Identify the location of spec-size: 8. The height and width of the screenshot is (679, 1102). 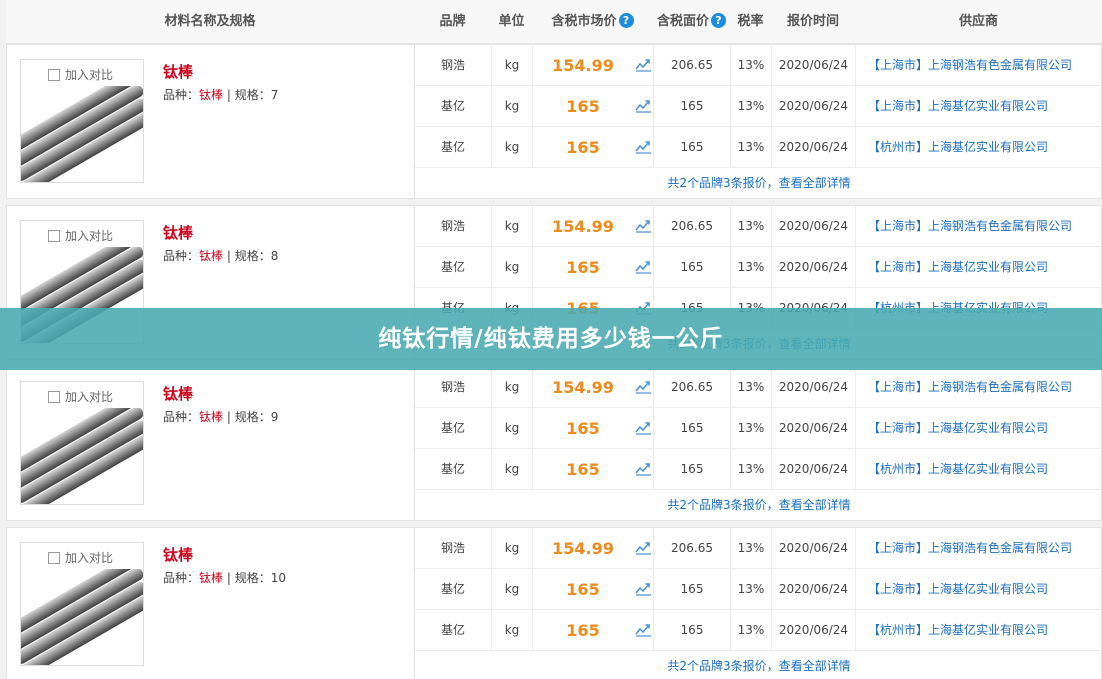
(274, 256).